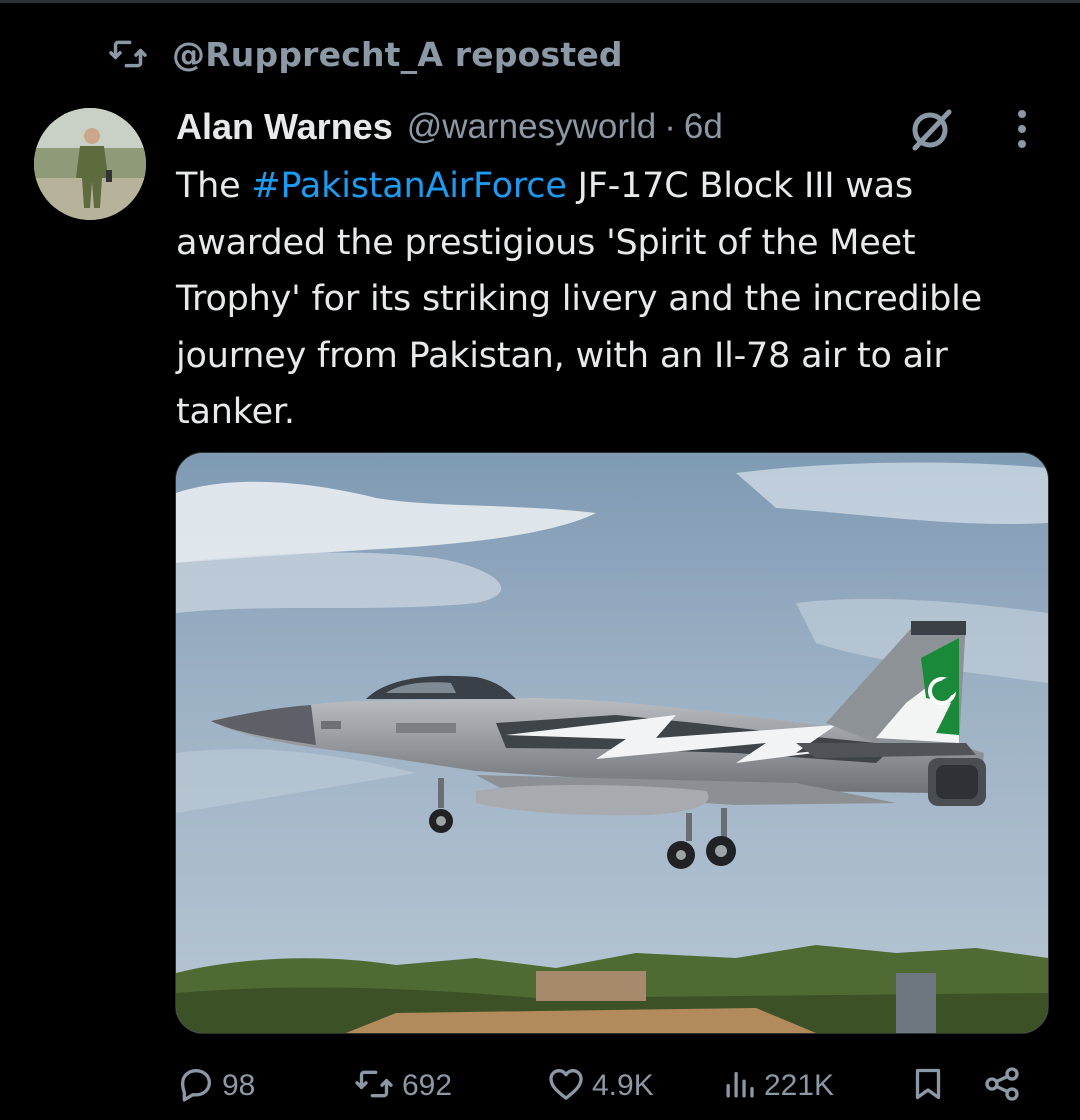 The image size is (1080, 1120). Describe the element at coordinates (408, 186) in the screenshot. I see `hashtag-link: #PakistanAirForce` at that location.